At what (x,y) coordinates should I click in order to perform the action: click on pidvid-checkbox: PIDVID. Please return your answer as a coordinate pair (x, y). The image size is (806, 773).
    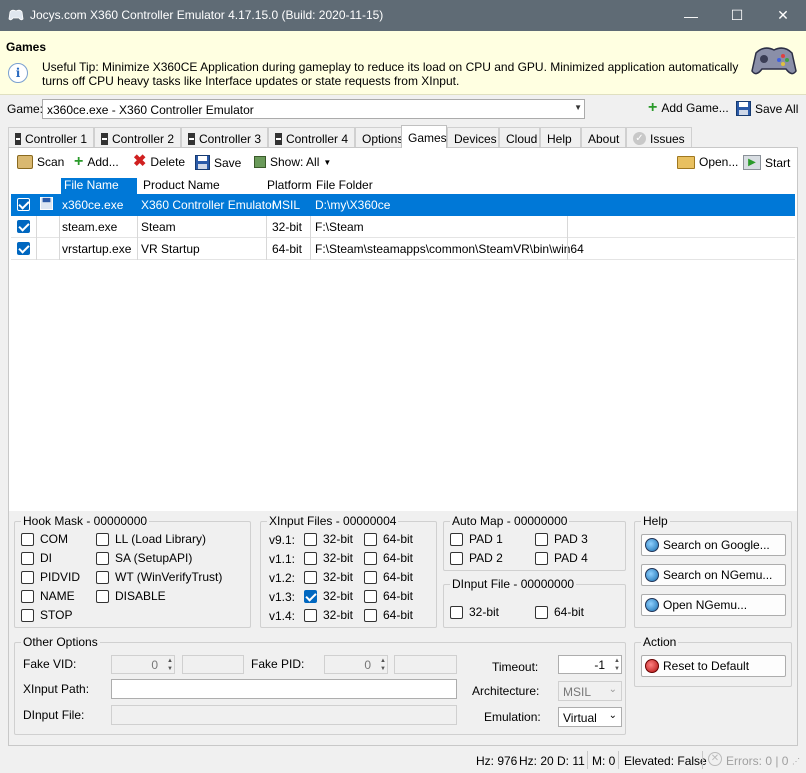
    Looking at the image, I should click on (50, 577).